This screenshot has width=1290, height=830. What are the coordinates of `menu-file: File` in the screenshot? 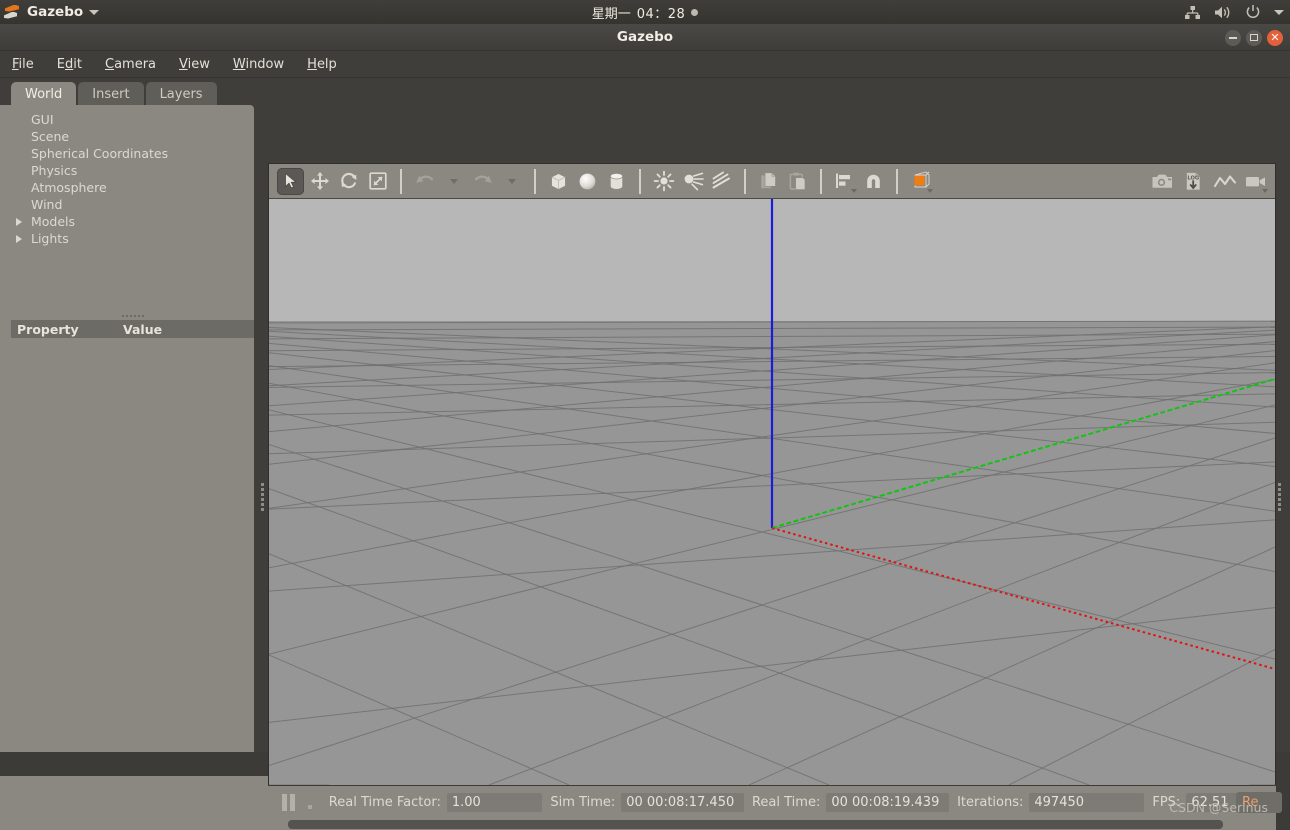 It's located at (23, 64).